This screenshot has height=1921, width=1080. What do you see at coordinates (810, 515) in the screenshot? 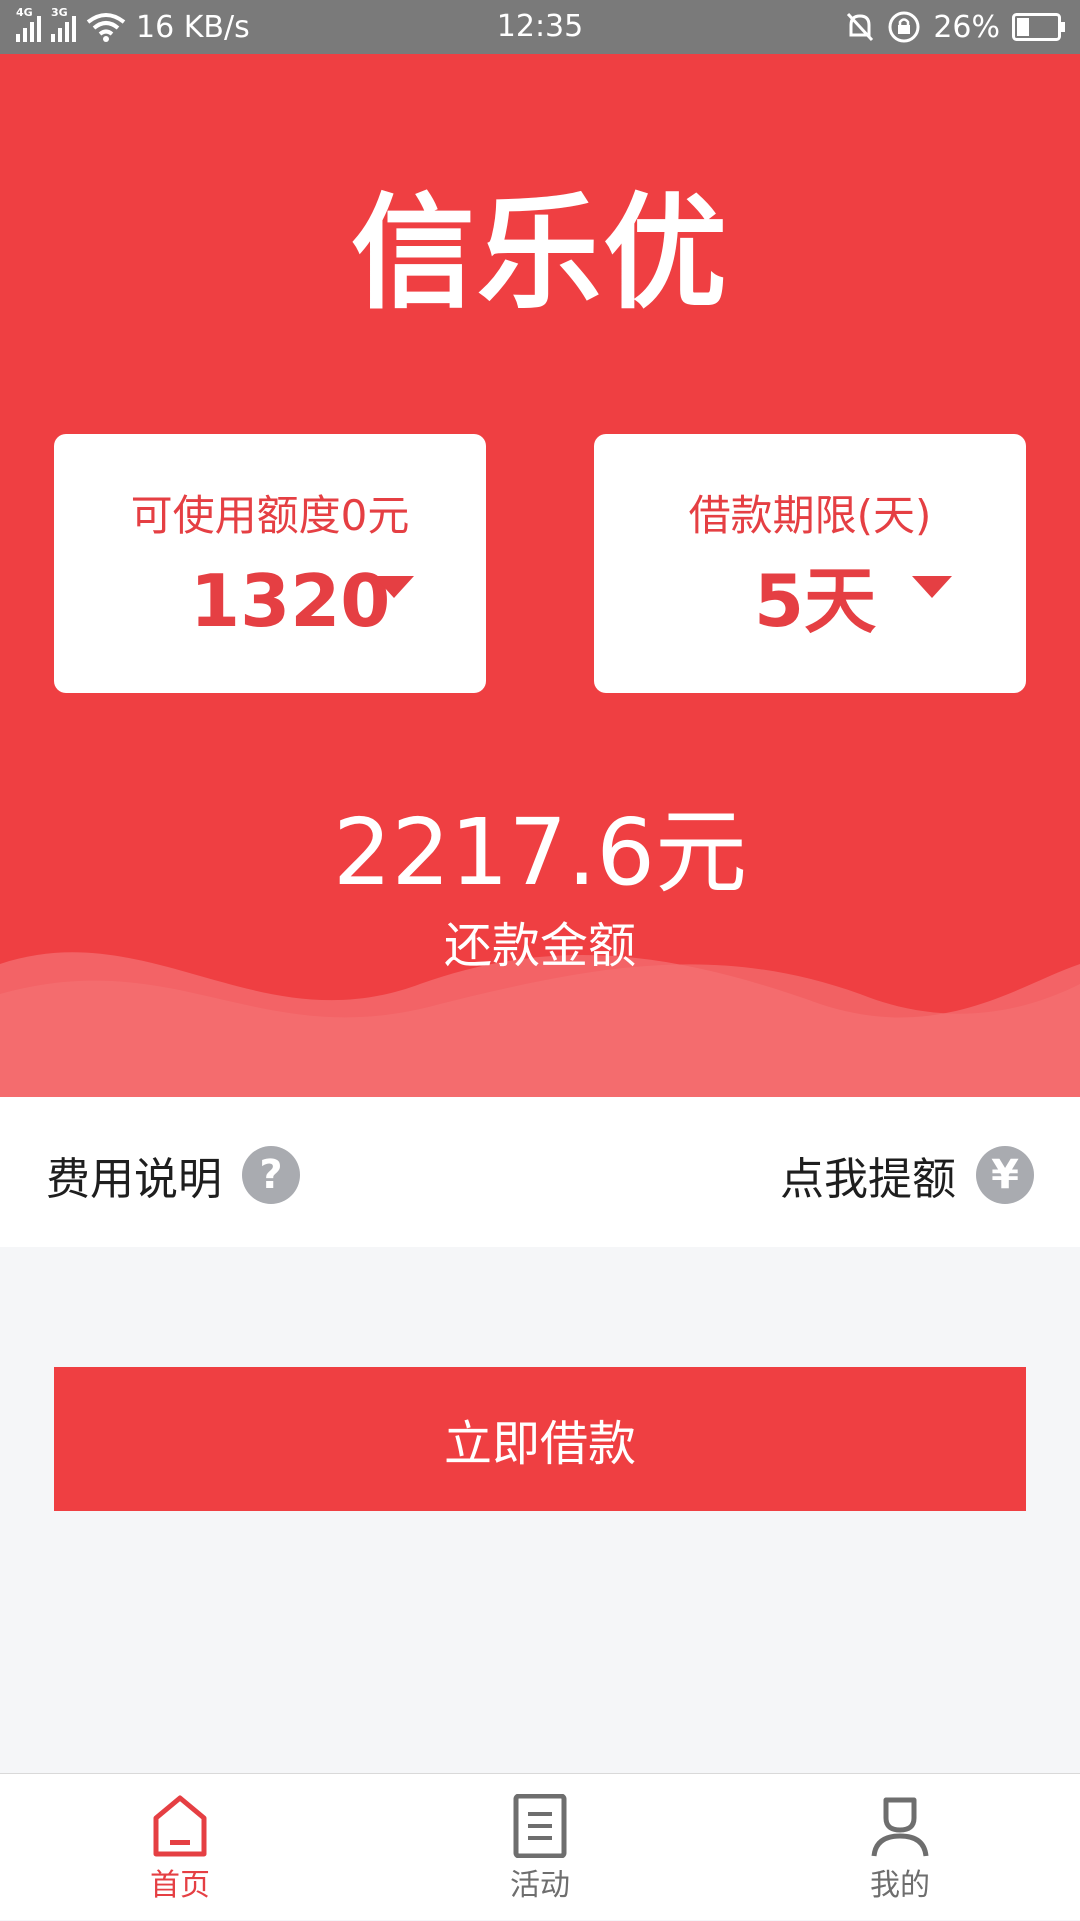
I see `loan-term-title: 借款期限(天)` at bounding box center [810, 515].